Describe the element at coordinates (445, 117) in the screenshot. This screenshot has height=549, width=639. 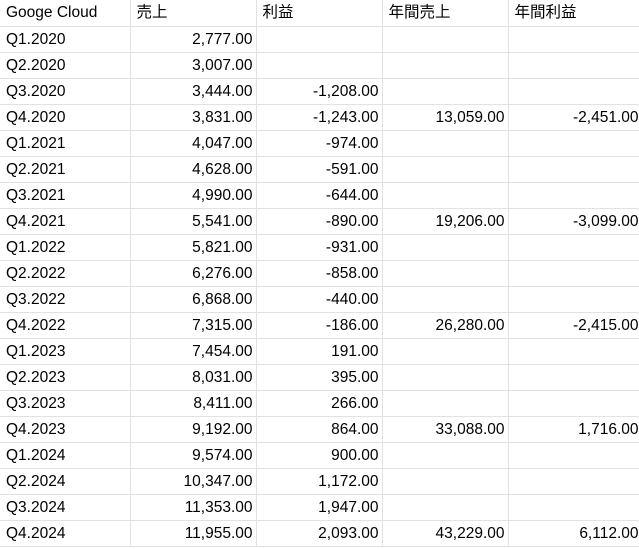
I see `cell-annual-revenue: 13,059.00` at that location.